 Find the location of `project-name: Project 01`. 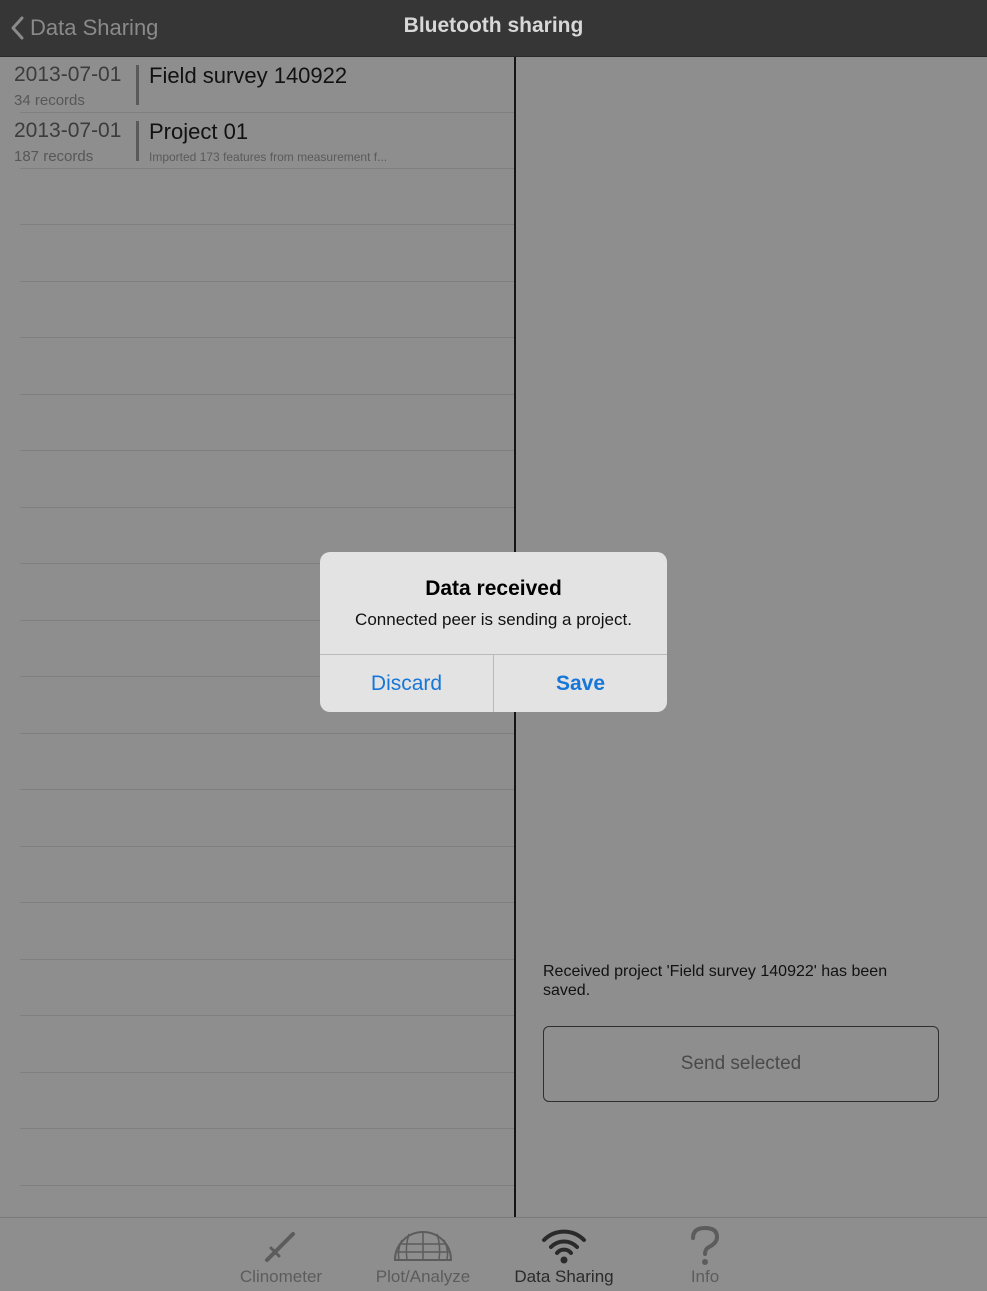

project-name: Project 01 is located at coordinates (199, 131).